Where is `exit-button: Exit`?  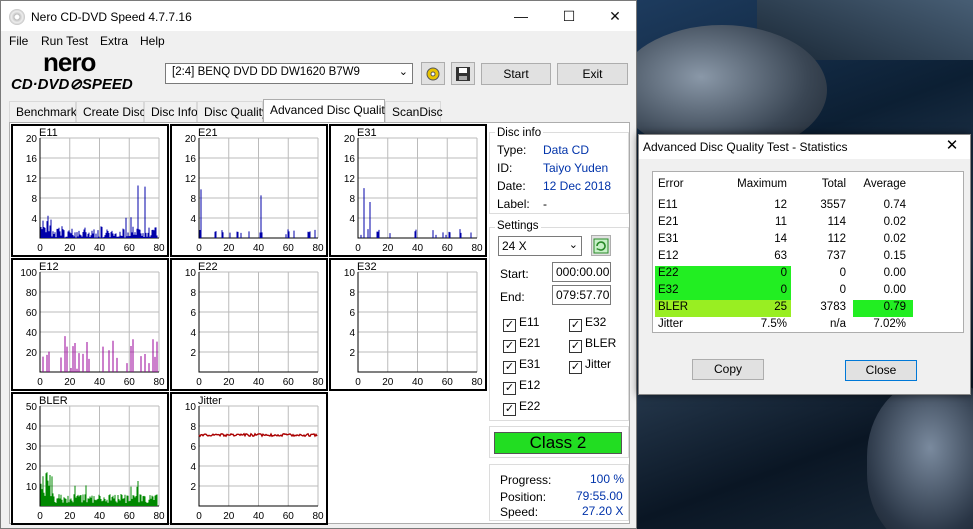 exit-button: Exit is located at coordinates (592, 74).